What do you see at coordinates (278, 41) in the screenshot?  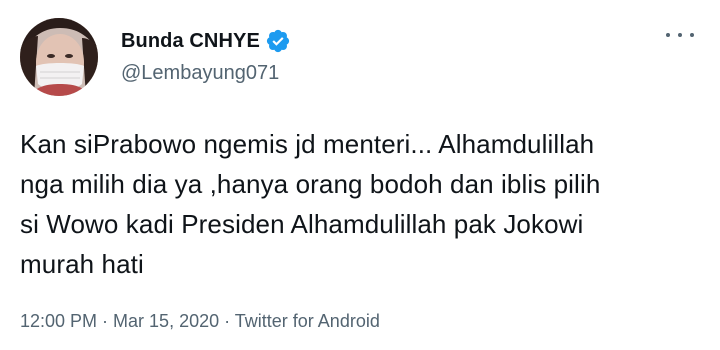 I see `verified-badge-icon` at bounding box center [278, 41].